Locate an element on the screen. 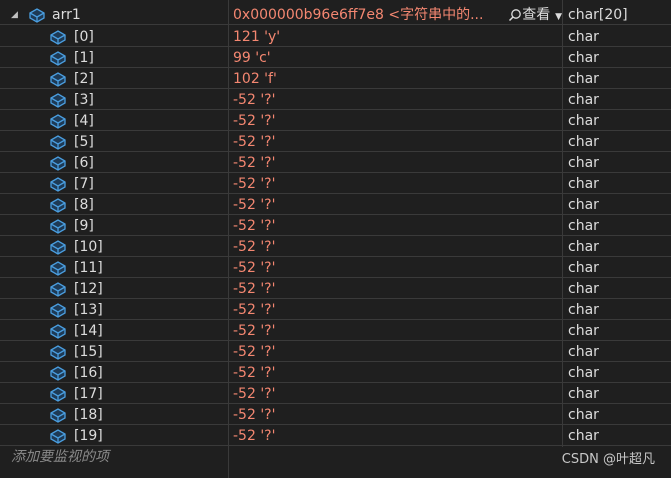  watch-row: [4] -52 '?' char is located at coordinates (335, 121).